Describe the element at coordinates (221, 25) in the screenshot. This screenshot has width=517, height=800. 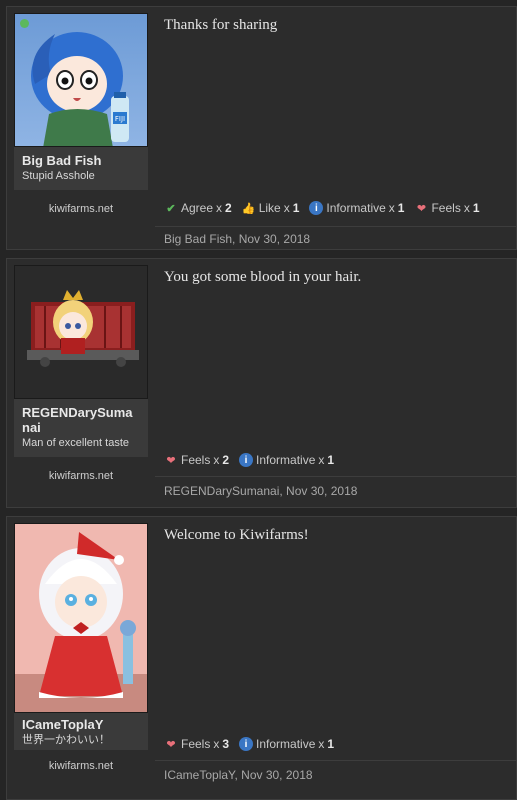
I see `post-message: Thanks for sharing` at that location.